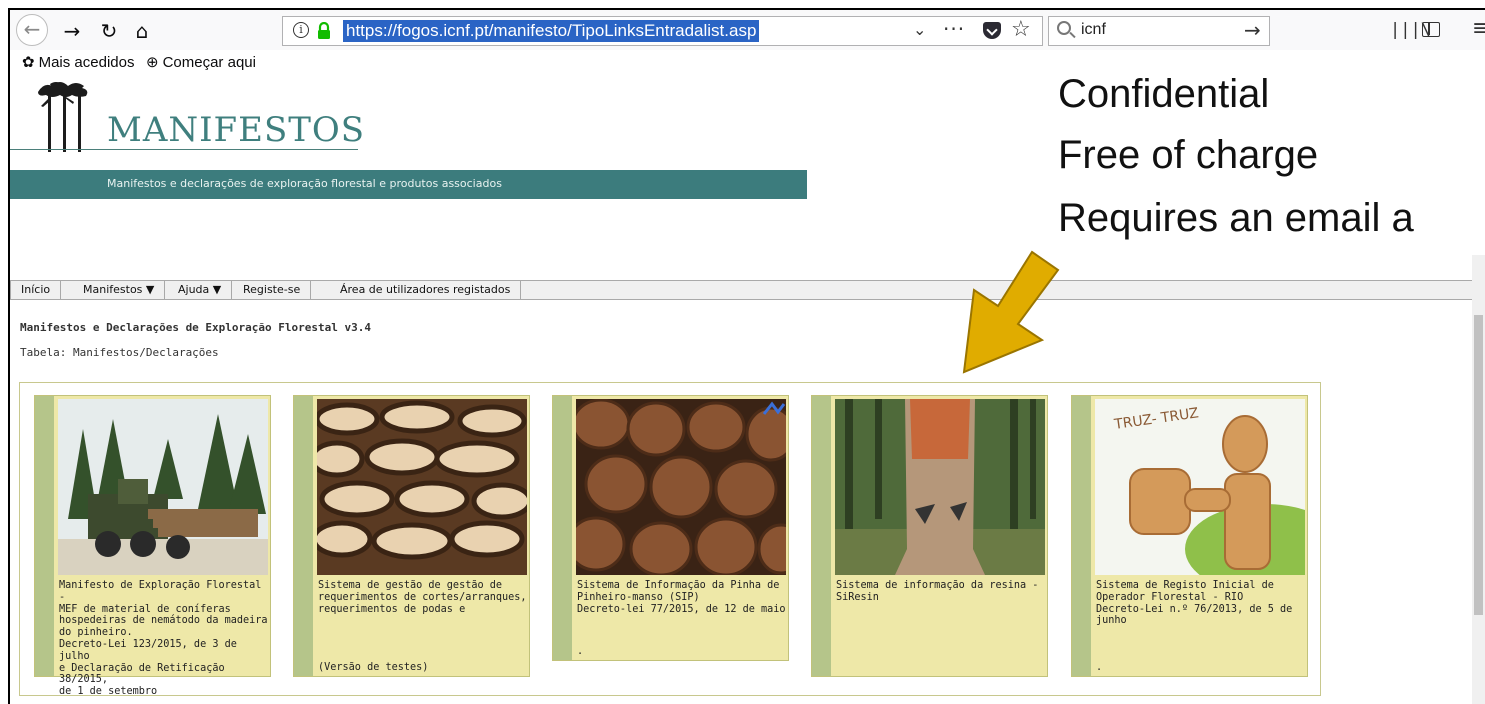 Image resolution: width=1485 pixels, height=704 pixels. What do you see at coordinates (36, 290) in the screenshot?
I see `menu-item-inicio: Início` at bounding box center [36, 290].